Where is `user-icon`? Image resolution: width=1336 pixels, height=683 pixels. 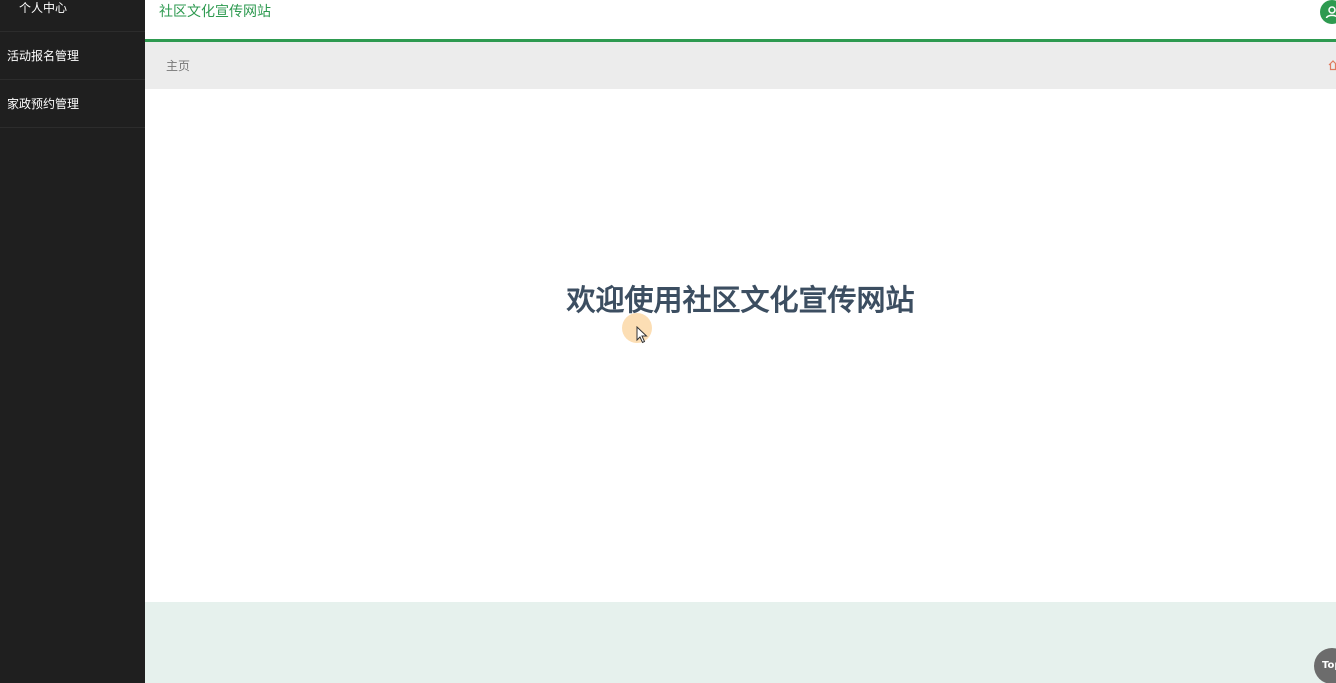
user-icon is located at coordinates (1330, 12).